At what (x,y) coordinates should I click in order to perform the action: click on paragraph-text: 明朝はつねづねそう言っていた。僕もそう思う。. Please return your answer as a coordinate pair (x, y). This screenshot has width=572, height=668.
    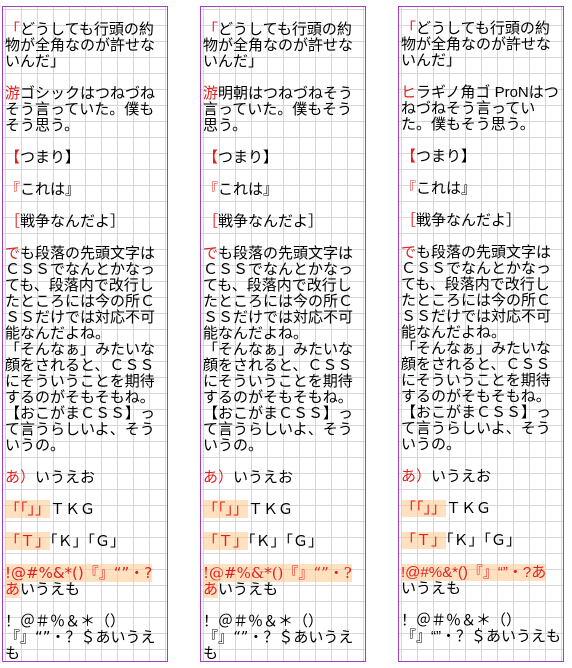
    Looking at the image, I should click on (278, 109).